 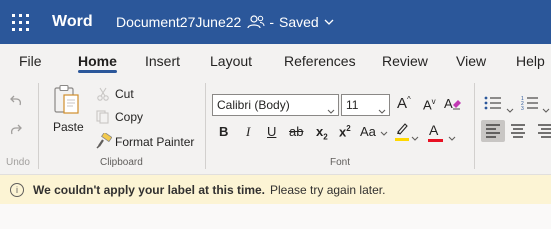 I want to click on document-name: Document27June22, so click(x=178, y=22).